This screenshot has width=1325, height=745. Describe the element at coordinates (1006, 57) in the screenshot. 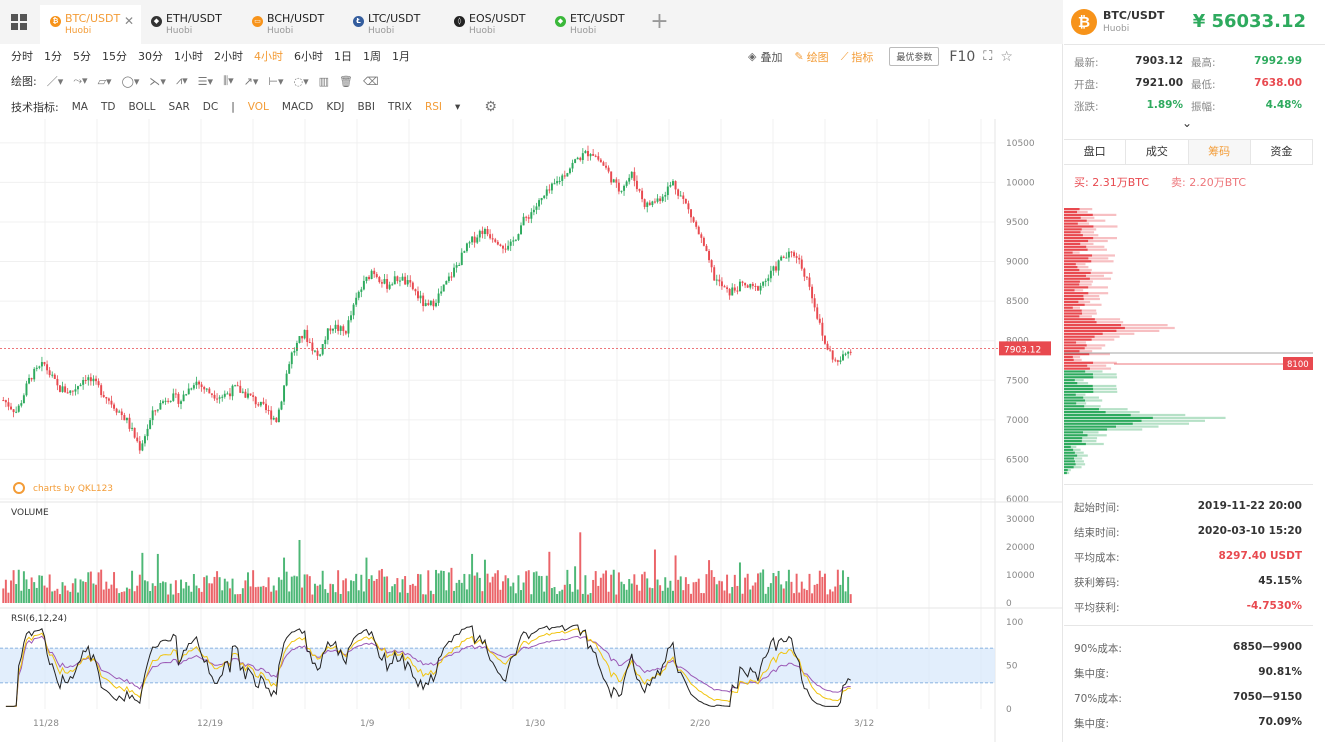

I see `star-icon: ☆` at that location.